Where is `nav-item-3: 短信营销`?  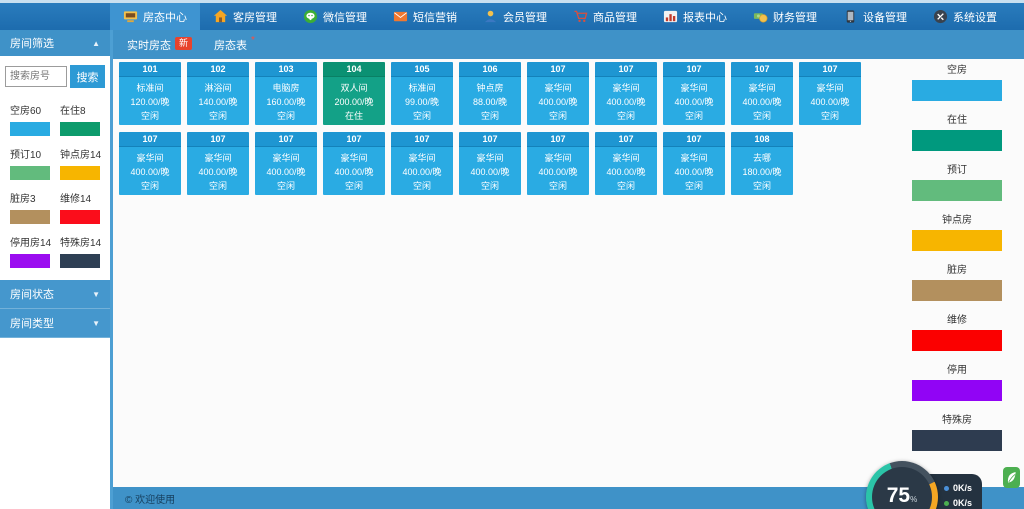 nav-item-3: 短信营销 is located at coordinates (425, 16).